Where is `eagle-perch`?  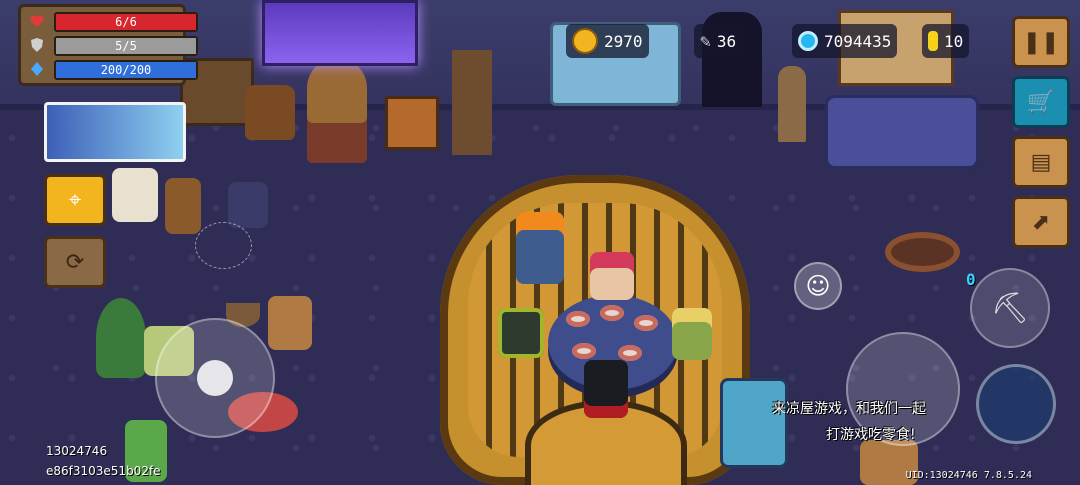 eagle-perch is located at coordinates (792, 104).